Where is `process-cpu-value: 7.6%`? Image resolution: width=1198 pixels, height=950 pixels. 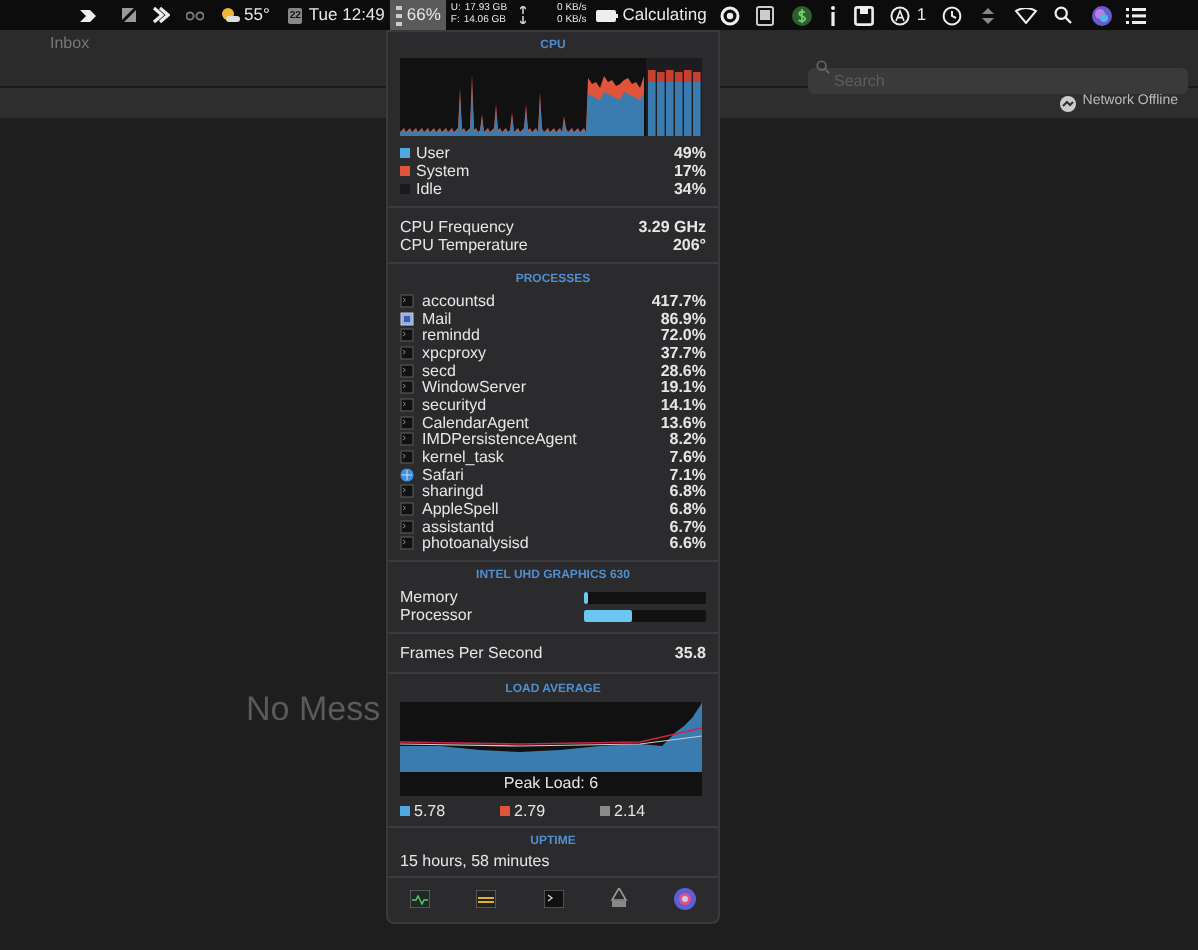
process-cpu-value: 7.6% is located at coordinates (687, 457).